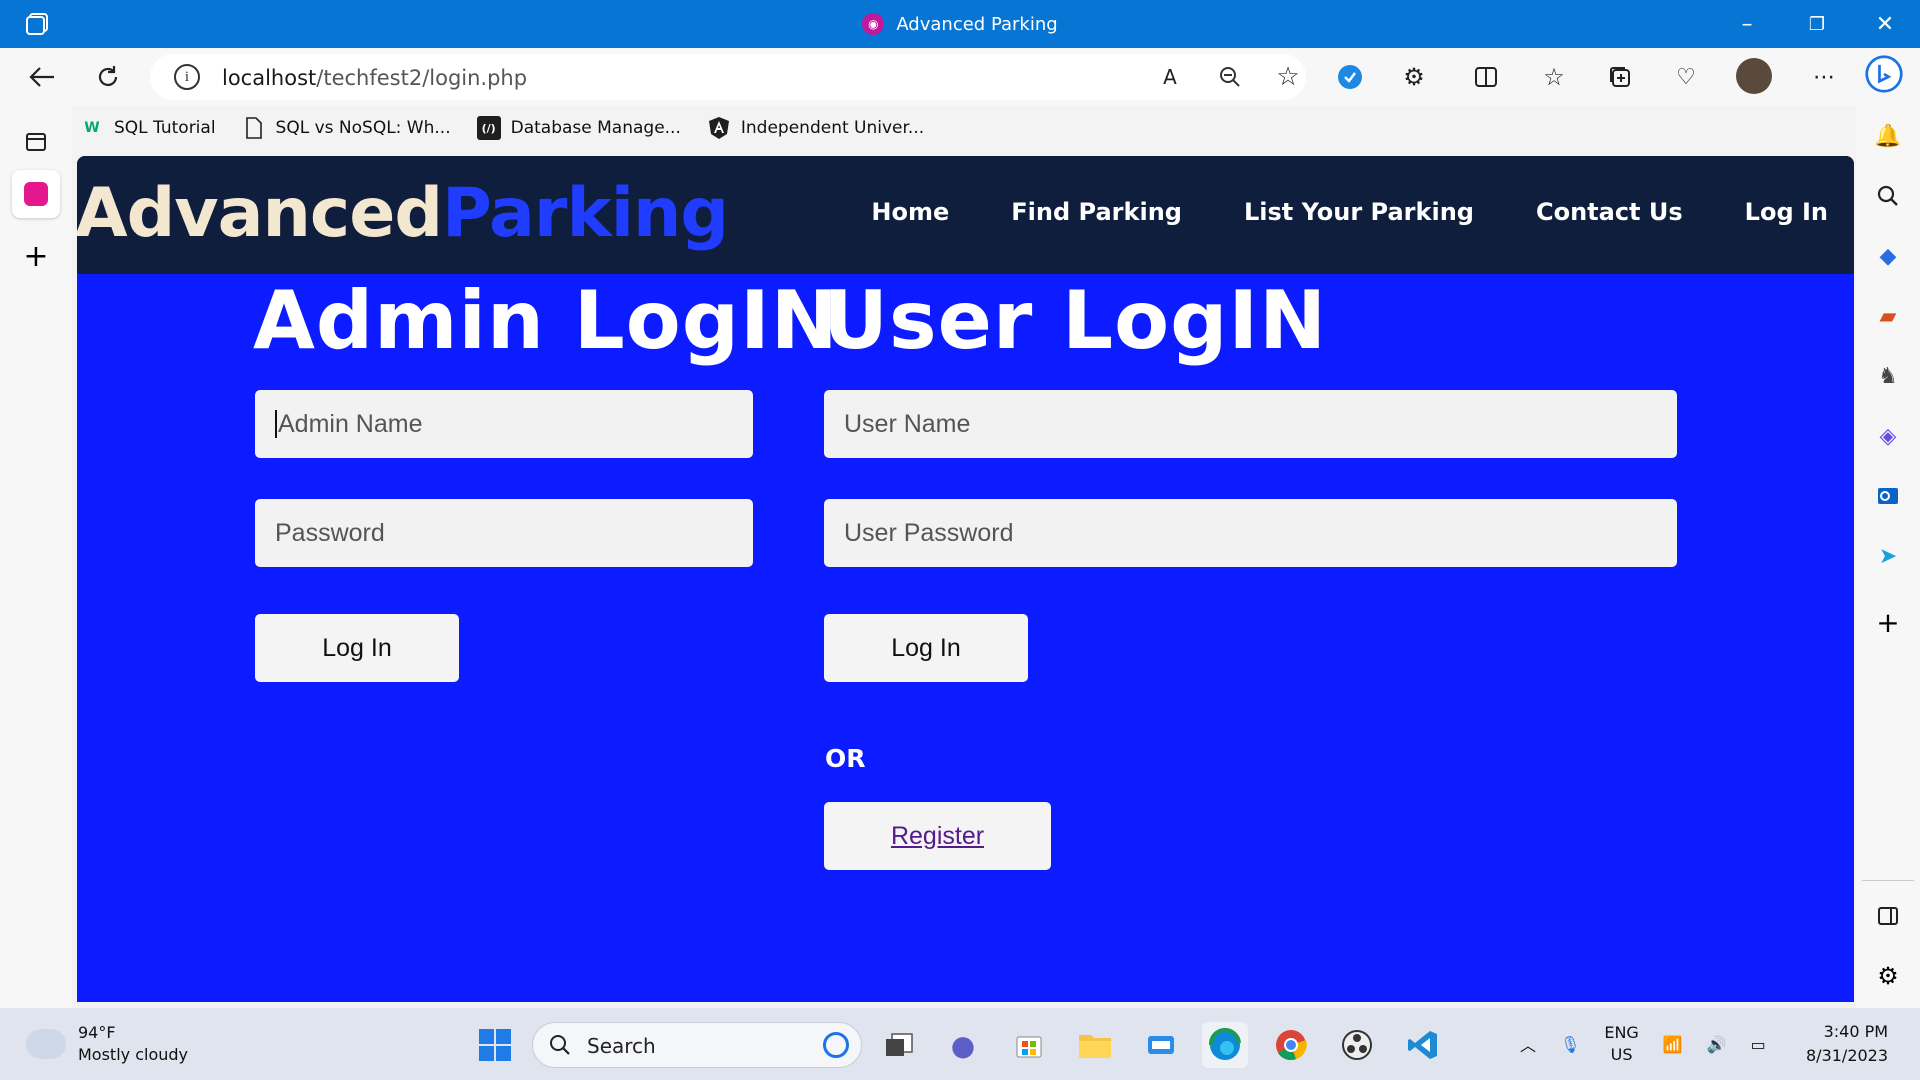 The image size is (1920, 1080). Describe the element at coordinates (845, 758) in the screenshot. I see `or-separator: OR` at that location.